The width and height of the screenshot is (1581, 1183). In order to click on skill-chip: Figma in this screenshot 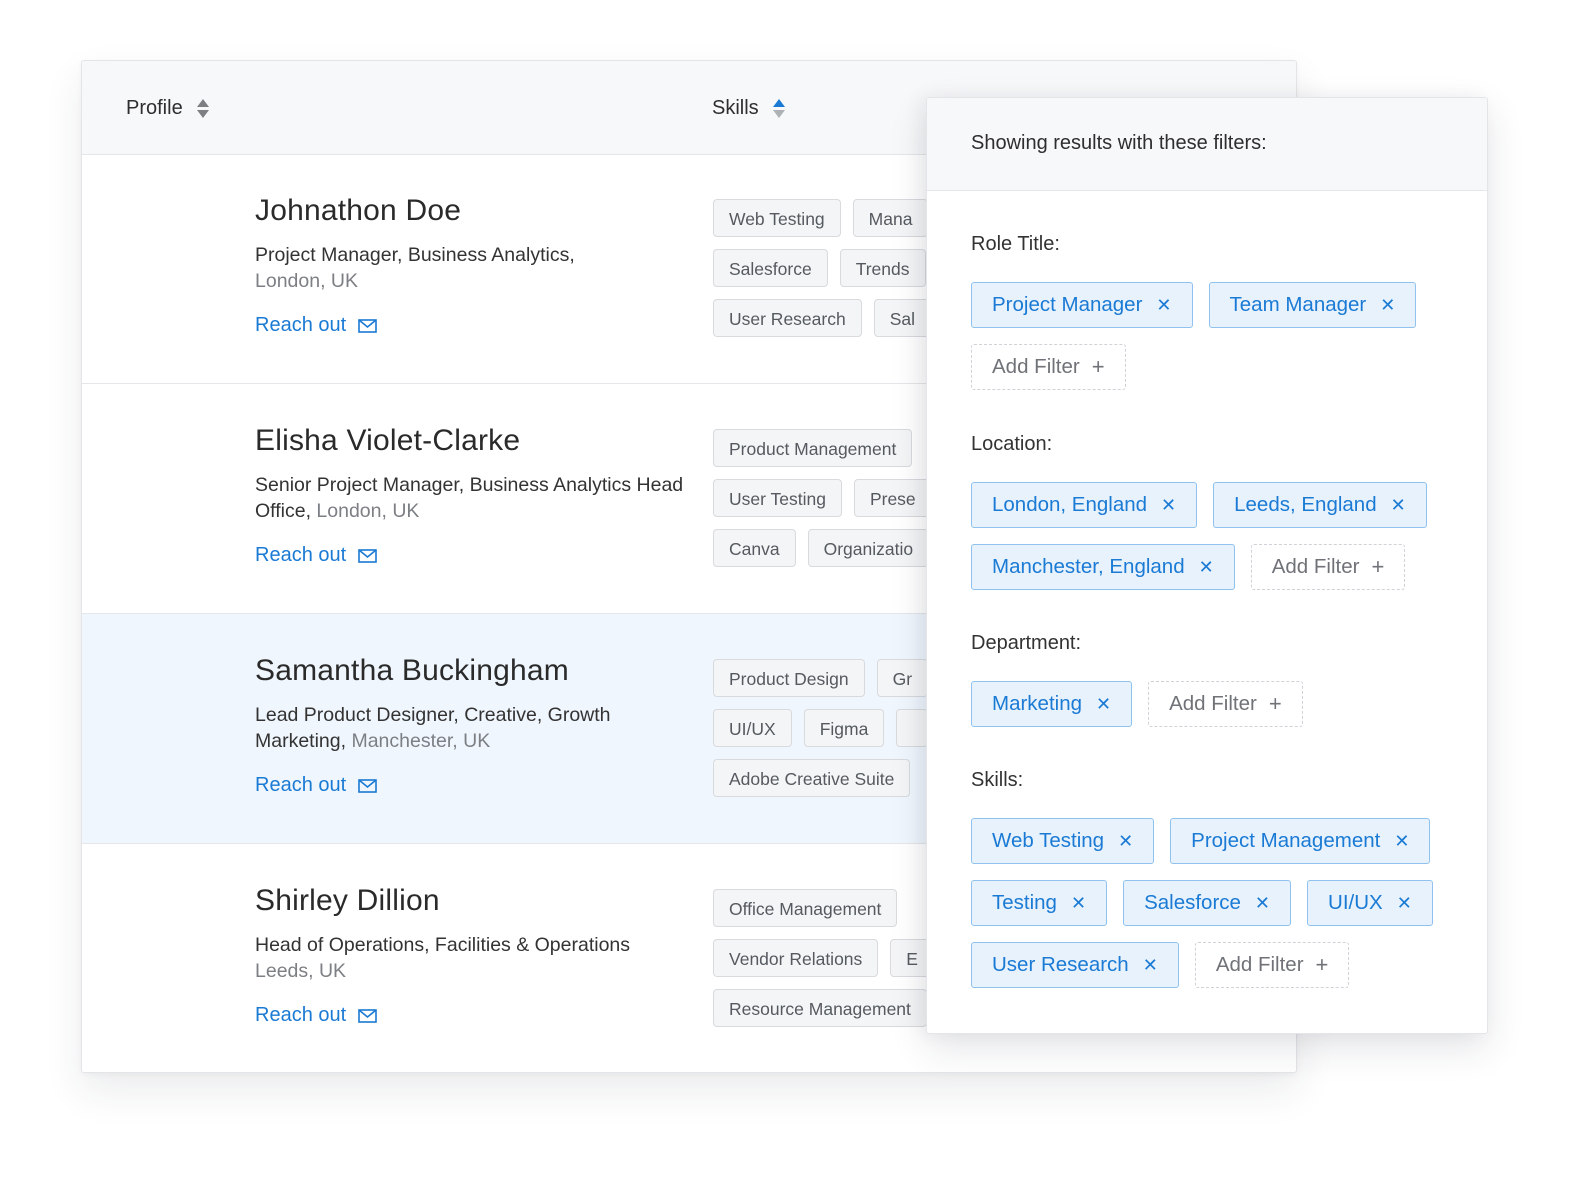, I will do `click(844, 728)`.